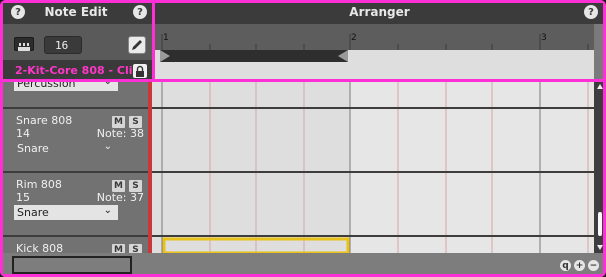  I want to click on track-name: Rim 808, so click(39, 184).